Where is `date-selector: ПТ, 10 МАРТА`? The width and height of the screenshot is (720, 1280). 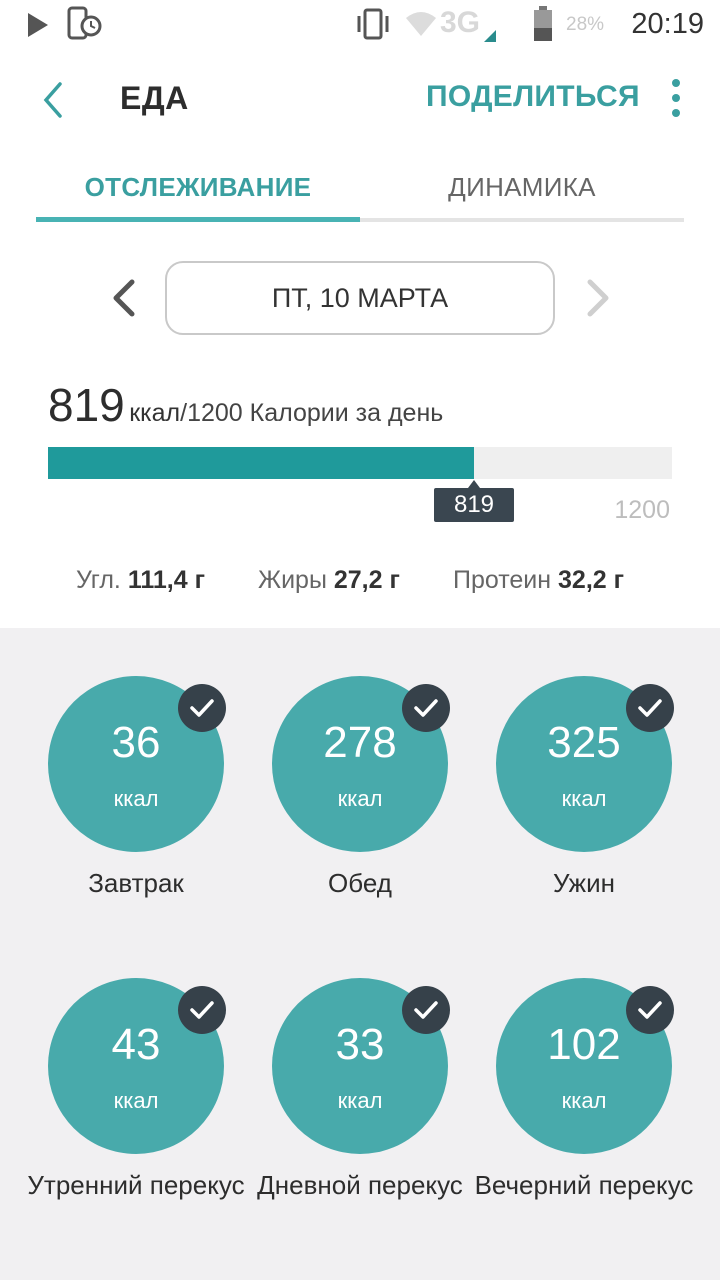 date-selector: ПТ, 10 МАРТА is located at coordinates (360, 298).